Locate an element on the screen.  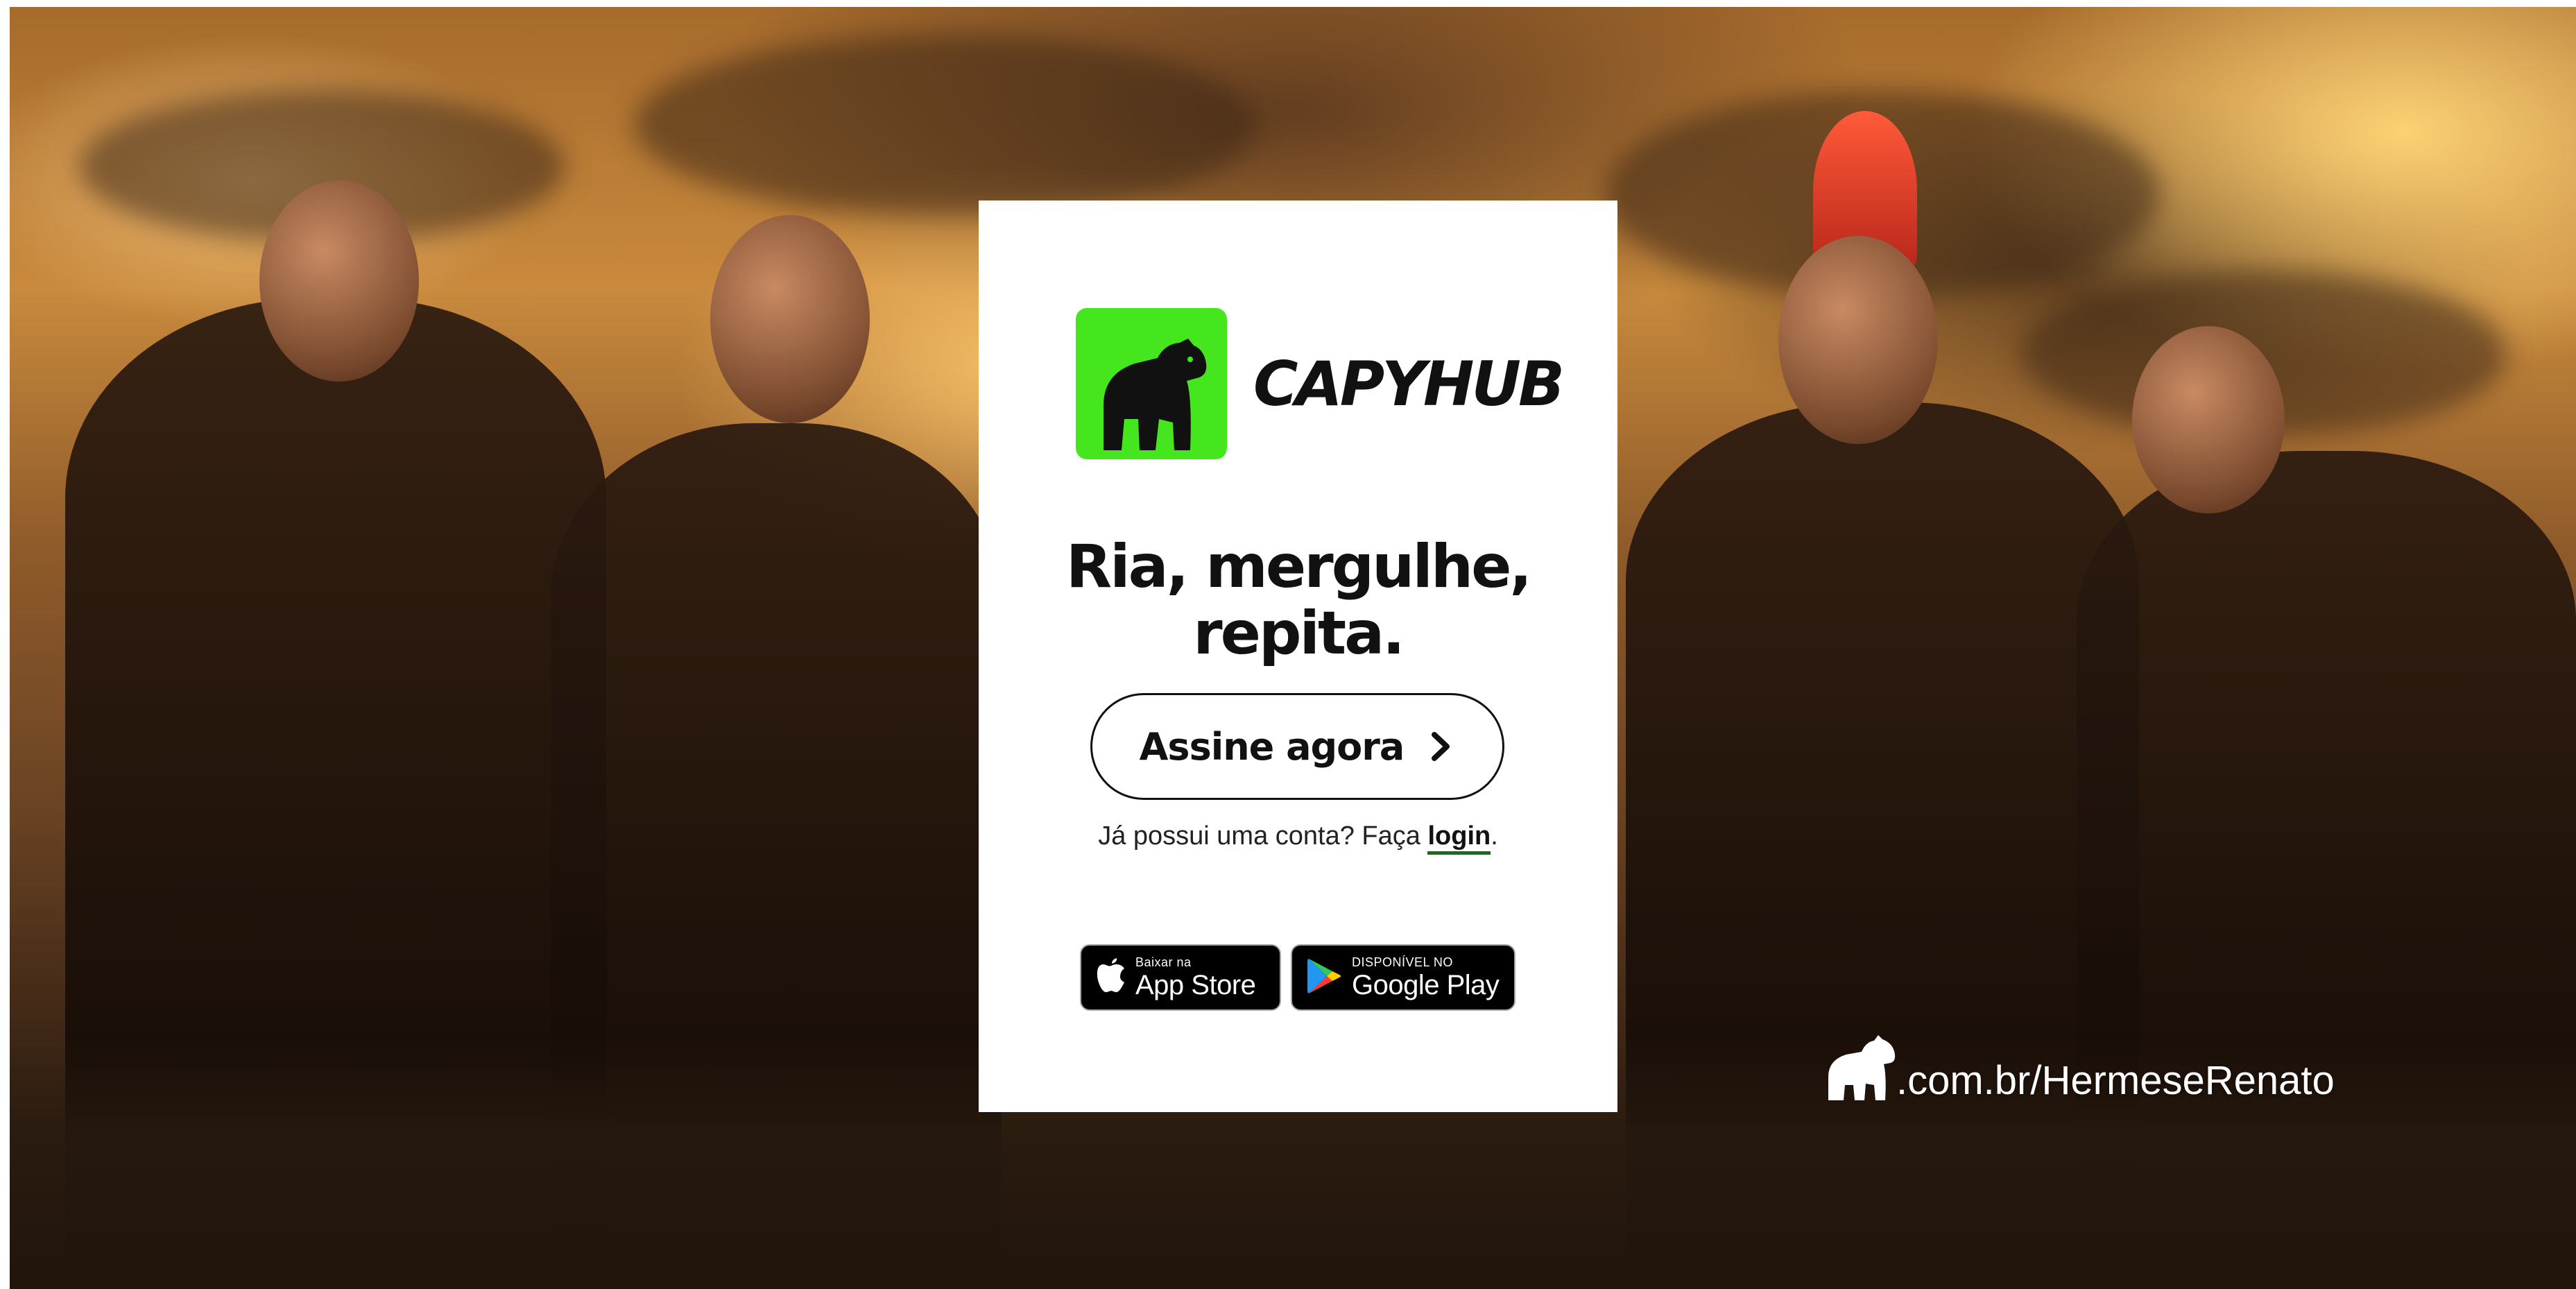
google-play-badge-big: Google Play is located at coordinates (1426, 985).